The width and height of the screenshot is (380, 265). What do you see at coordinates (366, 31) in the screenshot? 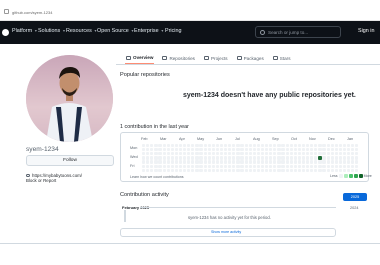
I see `sign-in-link: Sign in` at bounding box center [366, 31].